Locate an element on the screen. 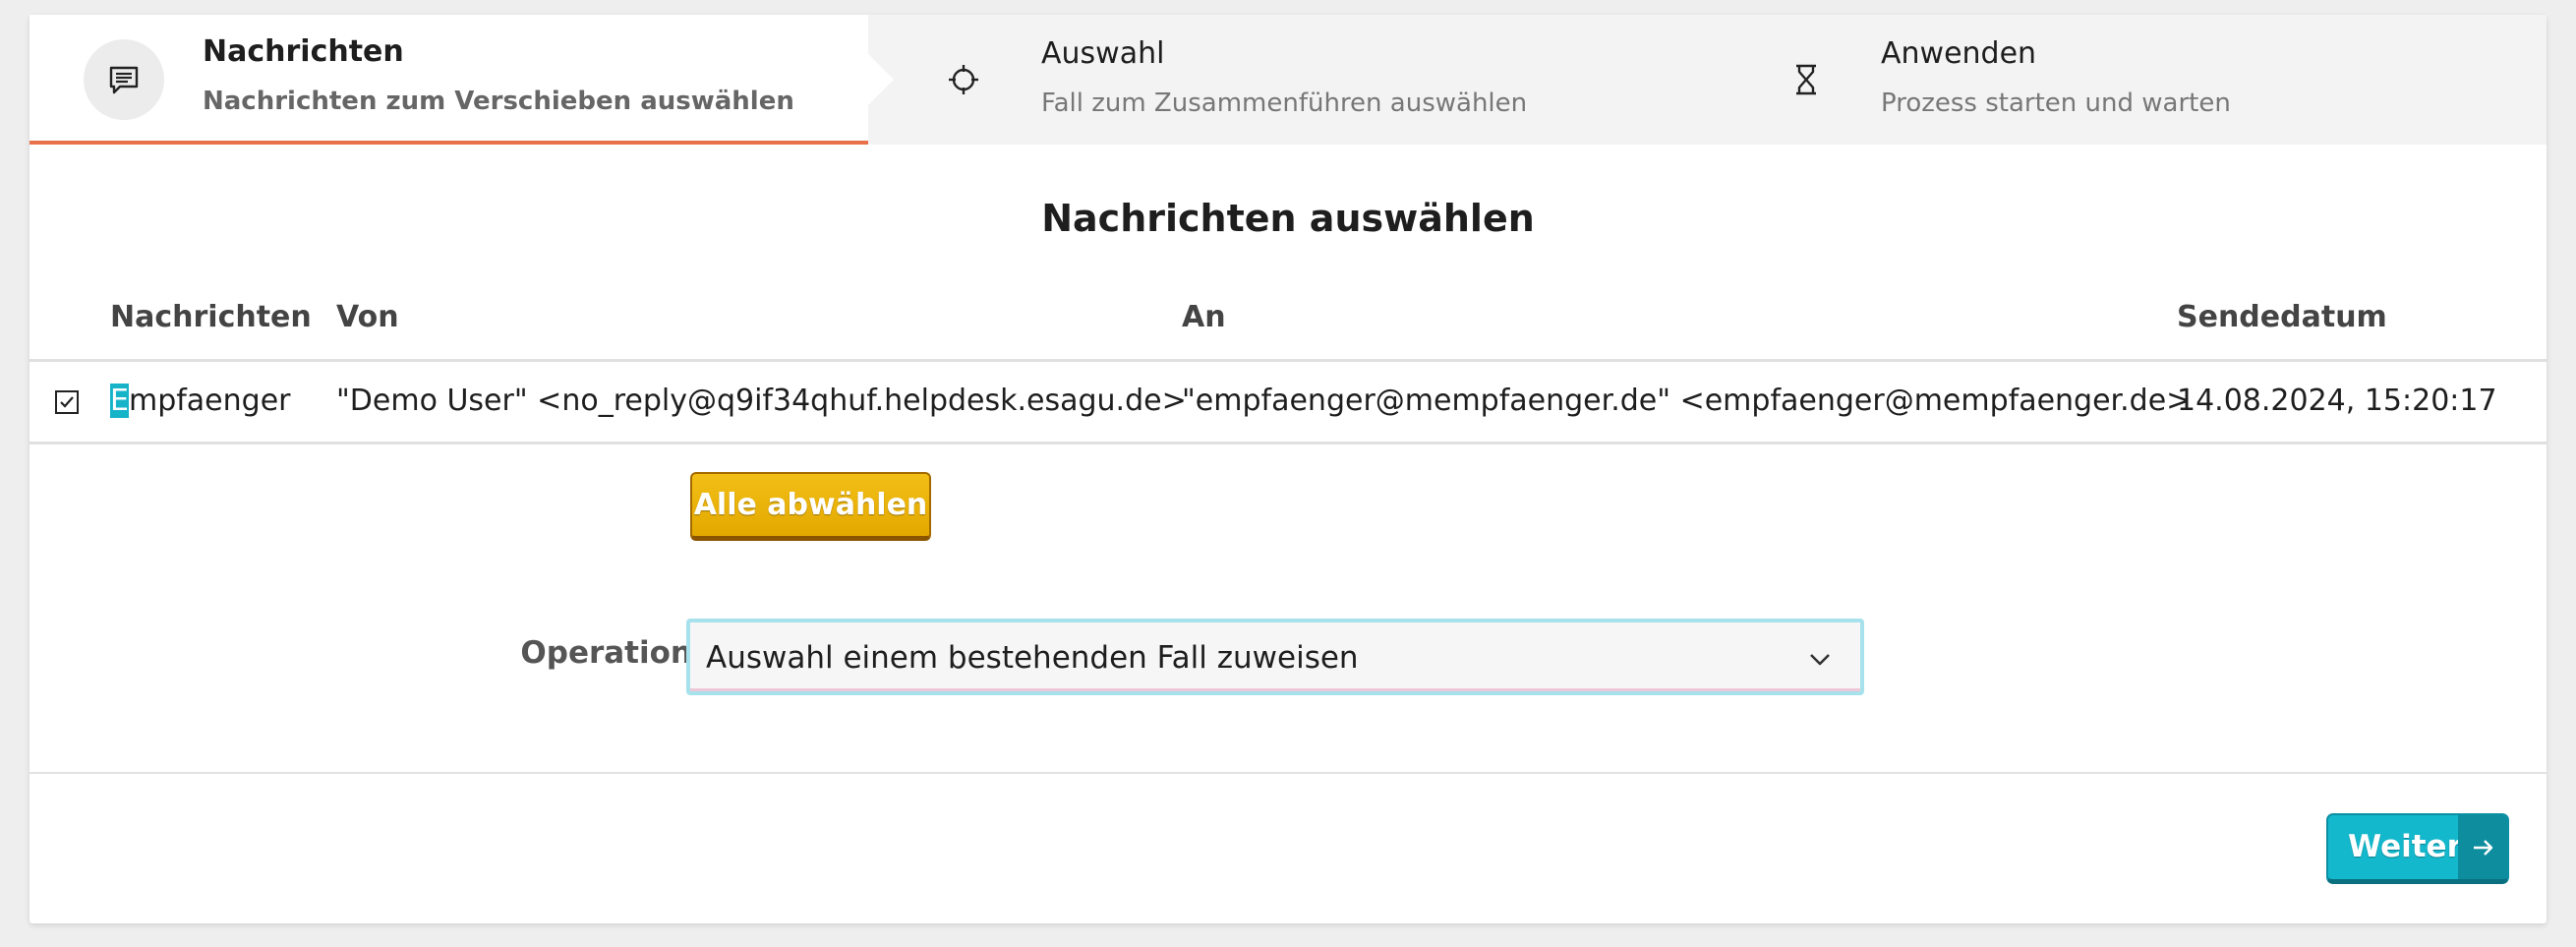 This screenshot has width=2576, height=947. chevron-down-icon is located at coordinates (1820, 660).